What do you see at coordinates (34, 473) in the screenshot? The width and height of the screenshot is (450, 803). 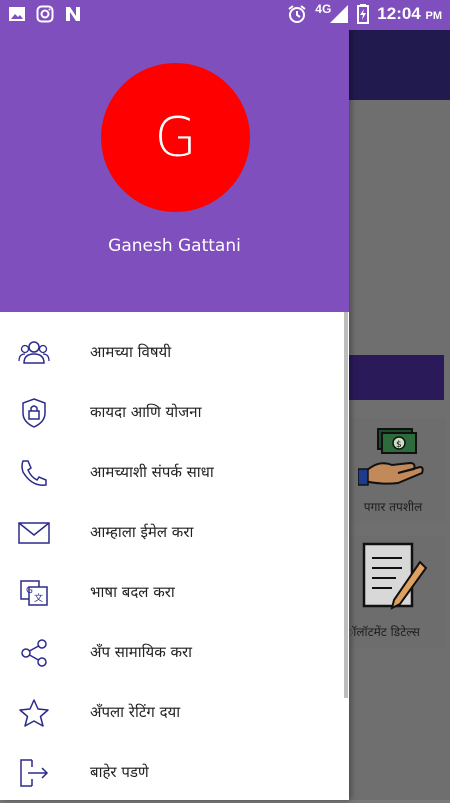 I see `phone-icon` at bounding box center [34, 473].